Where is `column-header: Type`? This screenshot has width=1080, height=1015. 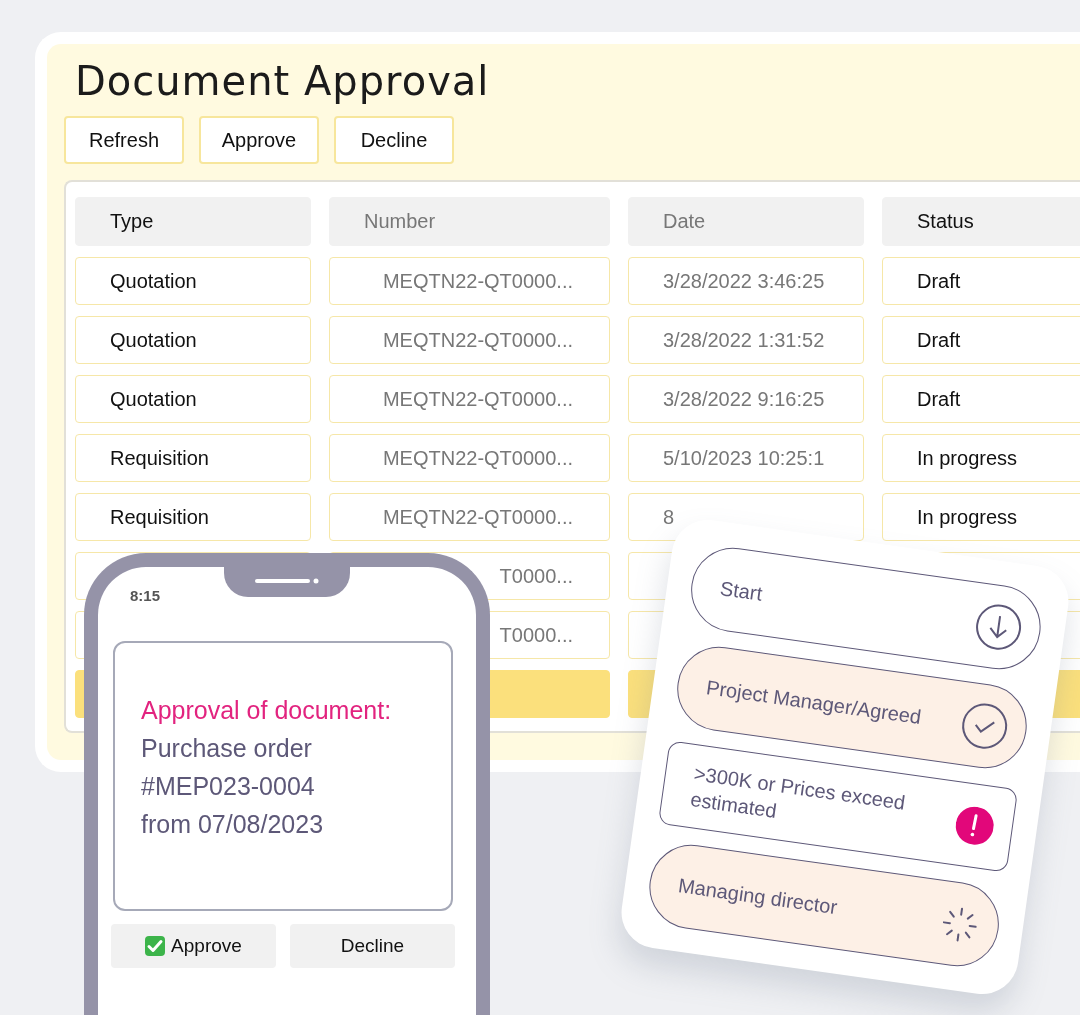
column-header: Type is located at coordinates (193, 221).